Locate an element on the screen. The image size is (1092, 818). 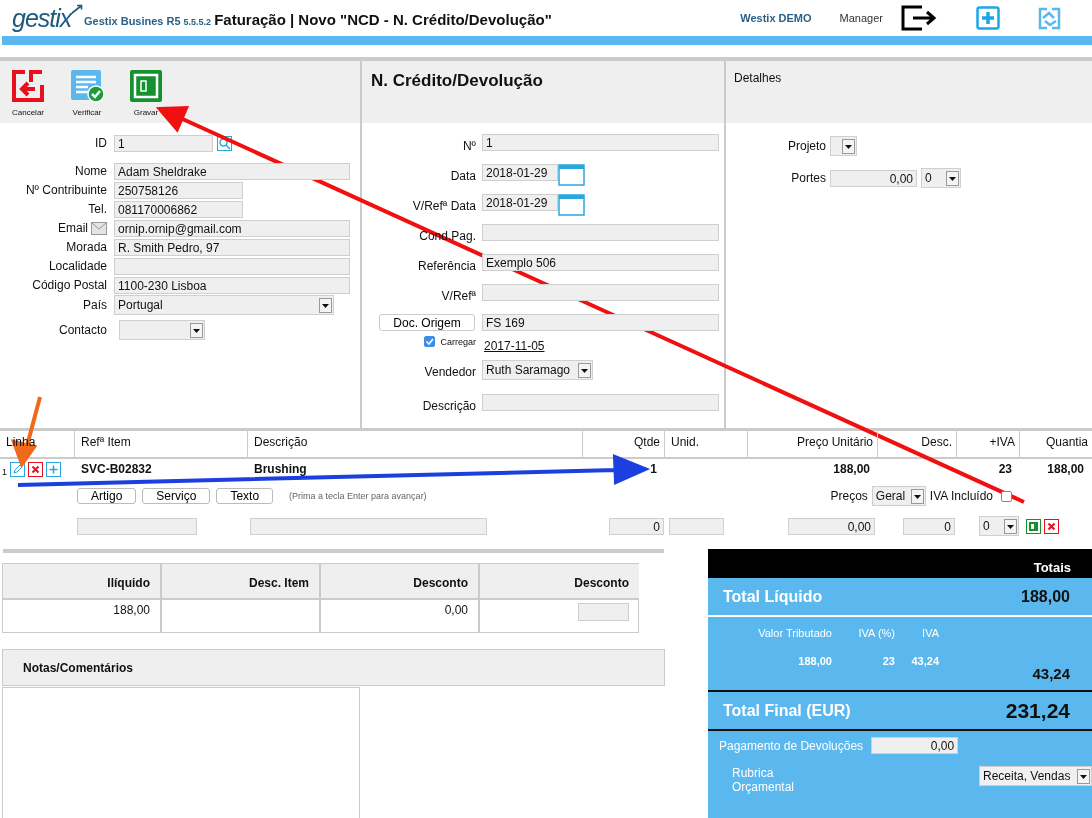
text-field: 1100-230 Lisboa is located at coordinates (232, 285).